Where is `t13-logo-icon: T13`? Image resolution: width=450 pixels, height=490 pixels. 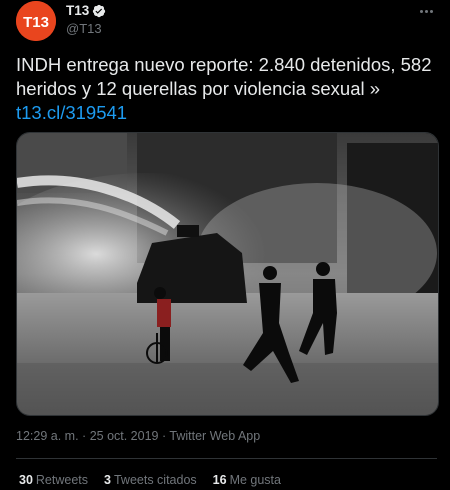 t13-logo-icon: T13 is located at coordinates (36, 21).